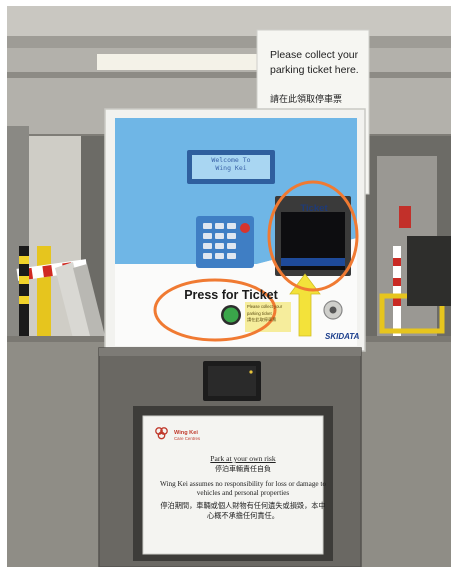 The height and width of the screenshot is (571, 457). What do you see at coordinates (204, 436) in the screenshot?
I see `notice-logo-text: Wing Kei Care Centres` at bounding box center [204, 436].